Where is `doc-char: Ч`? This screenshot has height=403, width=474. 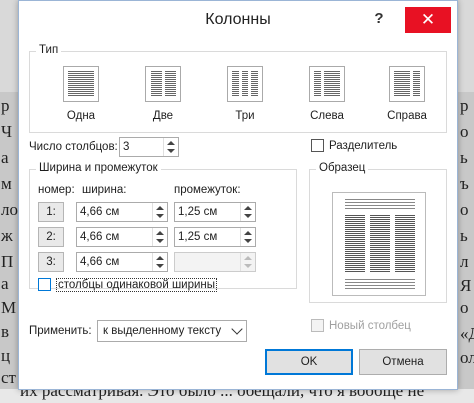
doc-char: Ч is located at coordinates (7, 131).